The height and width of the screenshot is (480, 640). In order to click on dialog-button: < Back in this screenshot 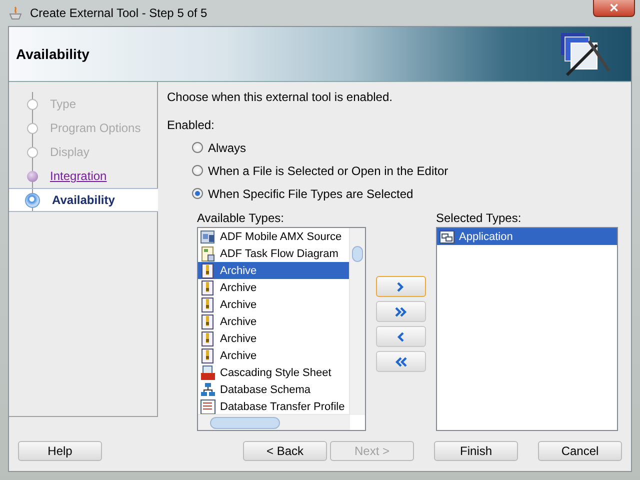, I will do `click(285, 451)`.